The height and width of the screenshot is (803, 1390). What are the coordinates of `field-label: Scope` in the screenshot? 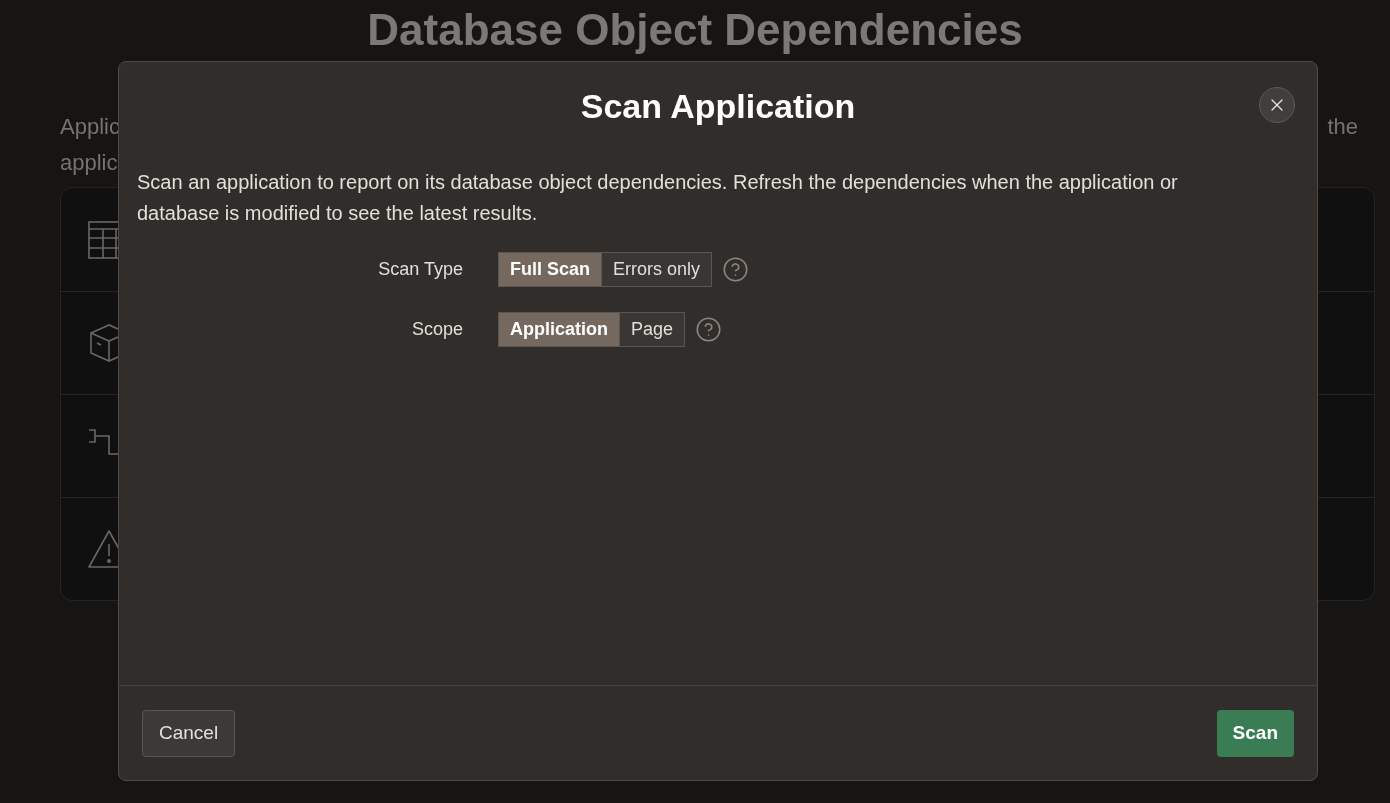 It's located at (436, 329).